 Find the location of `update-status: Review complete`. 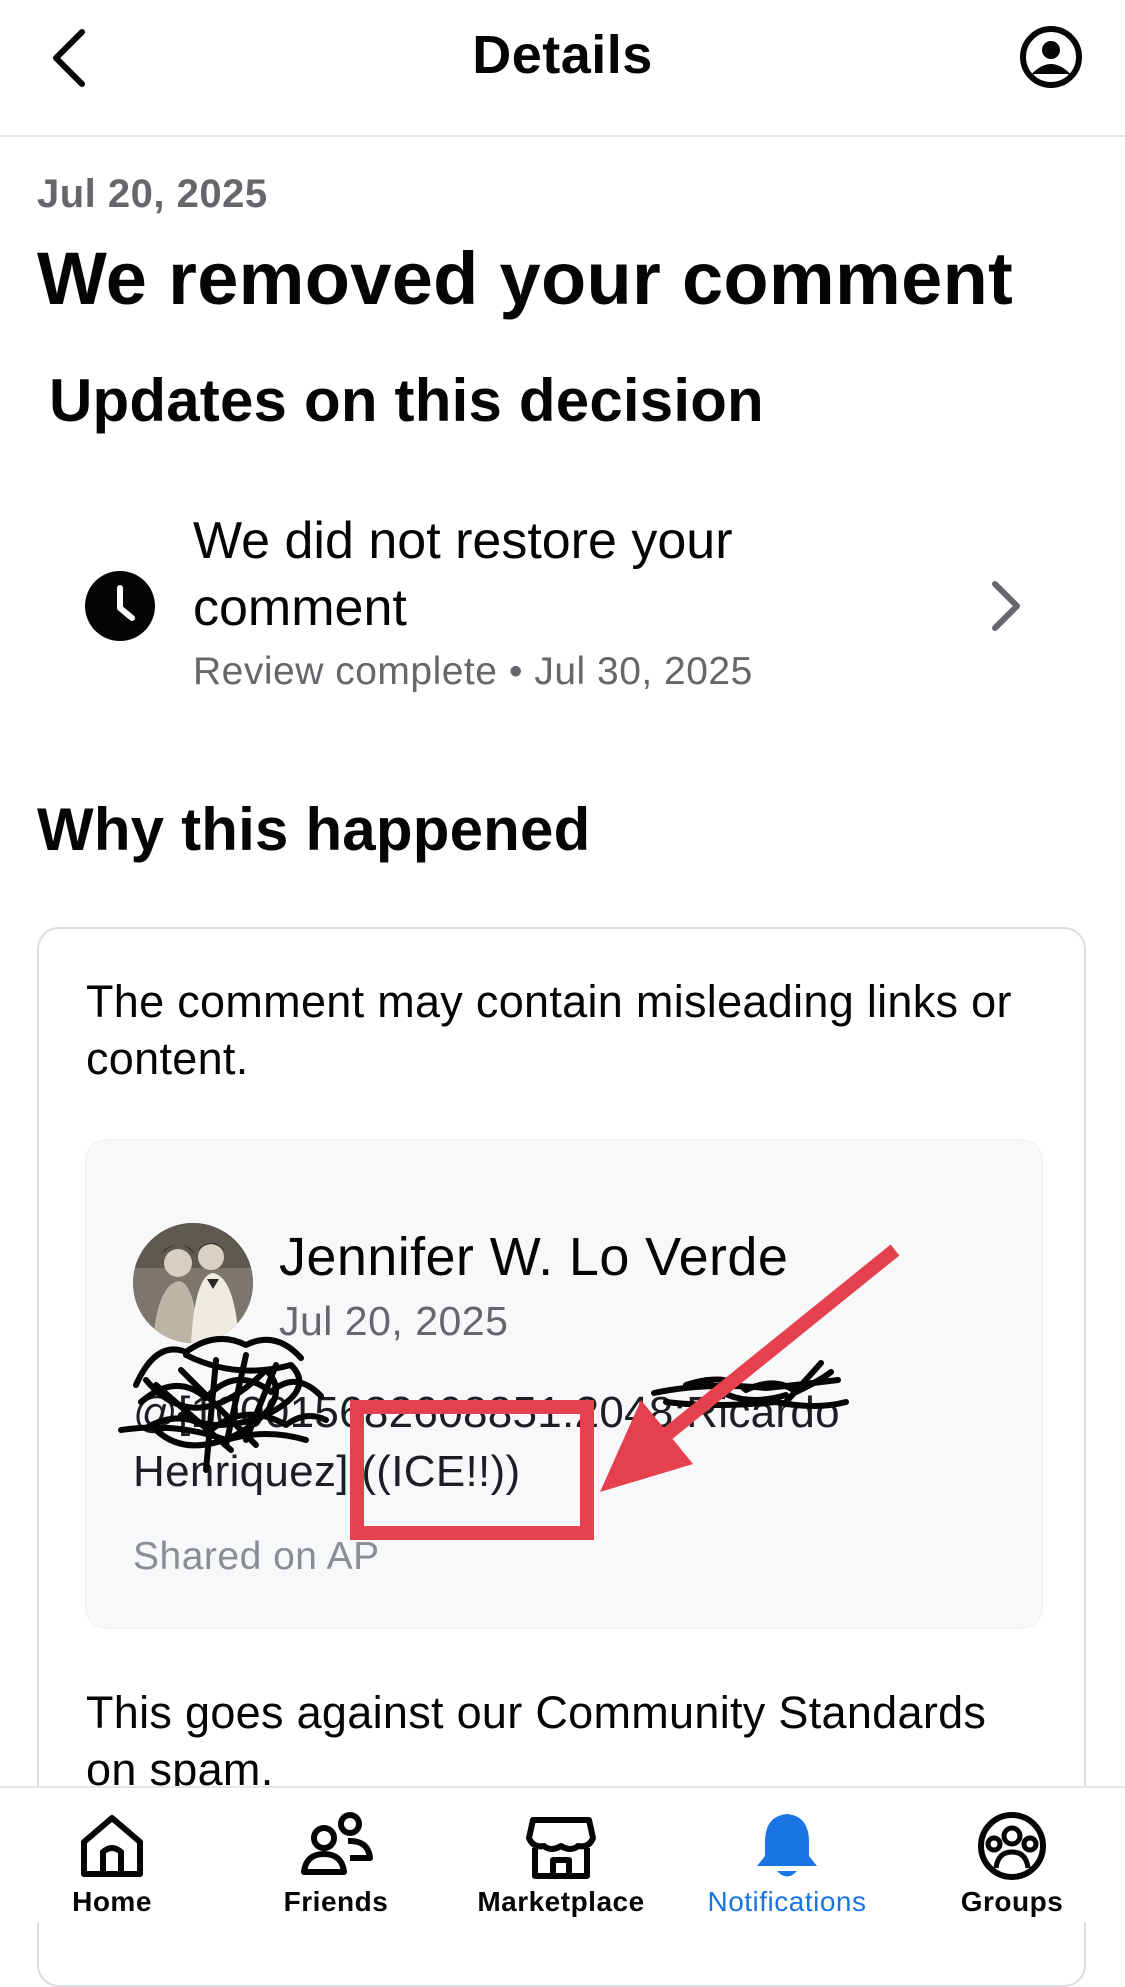

update-status: Review complete is located at coordinates (345, 671).